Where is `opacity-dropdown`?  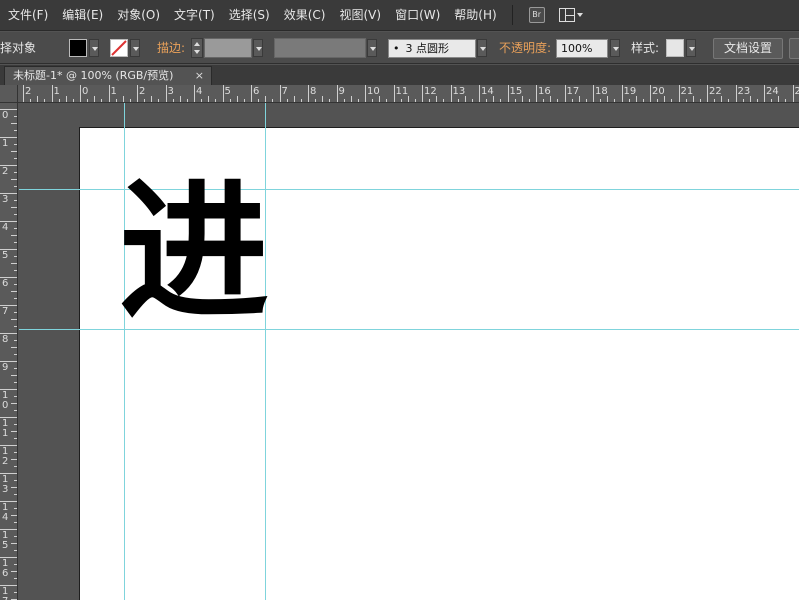
opacity-dropdown is located at coordinates (615, 48).